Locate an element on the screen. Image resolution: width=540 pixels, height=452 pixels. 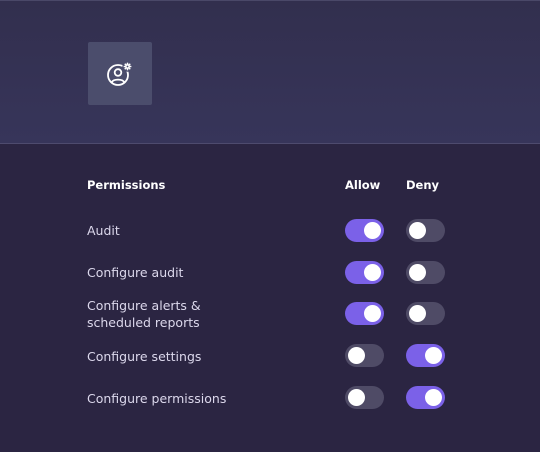
permission-label-line: Configure alerts & is located at coordinates (144, 305).